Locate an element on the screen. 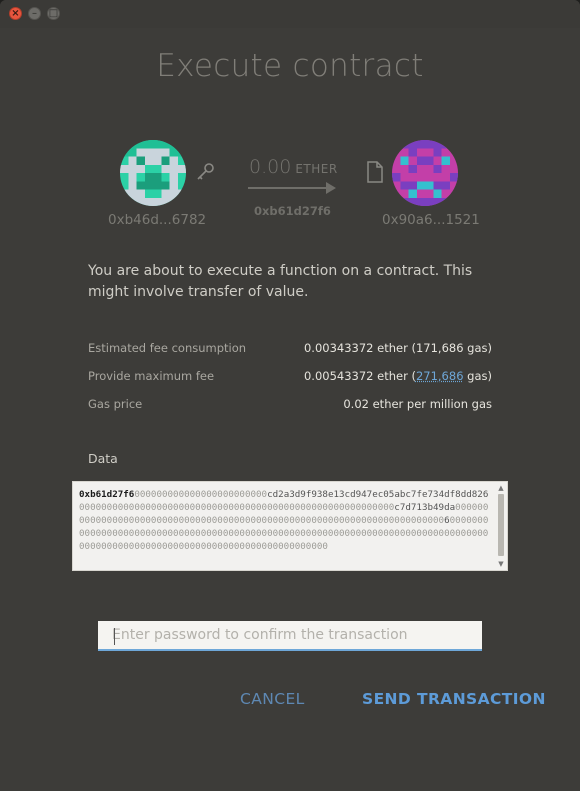  data-method-id: 0xb61d27f6 is located at coordinates (107, 494).